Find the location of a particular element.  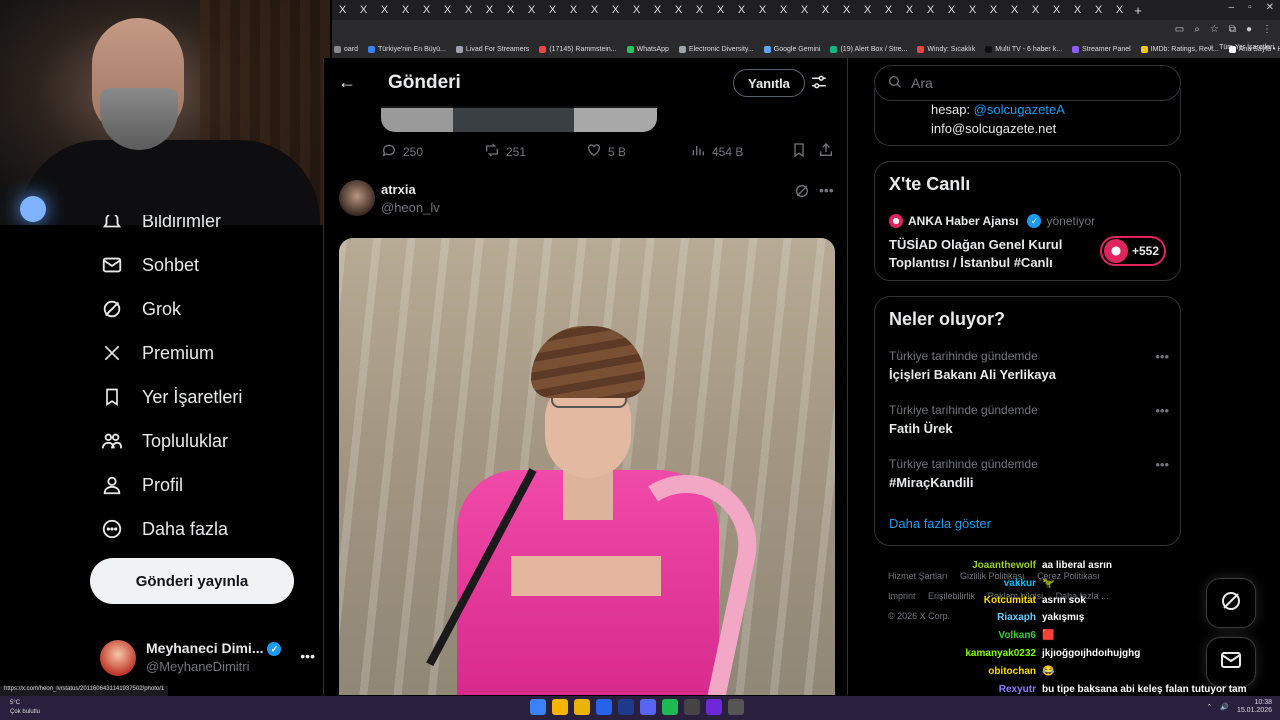

maximize-button: ▫ is located at coordinates (1250, 7).